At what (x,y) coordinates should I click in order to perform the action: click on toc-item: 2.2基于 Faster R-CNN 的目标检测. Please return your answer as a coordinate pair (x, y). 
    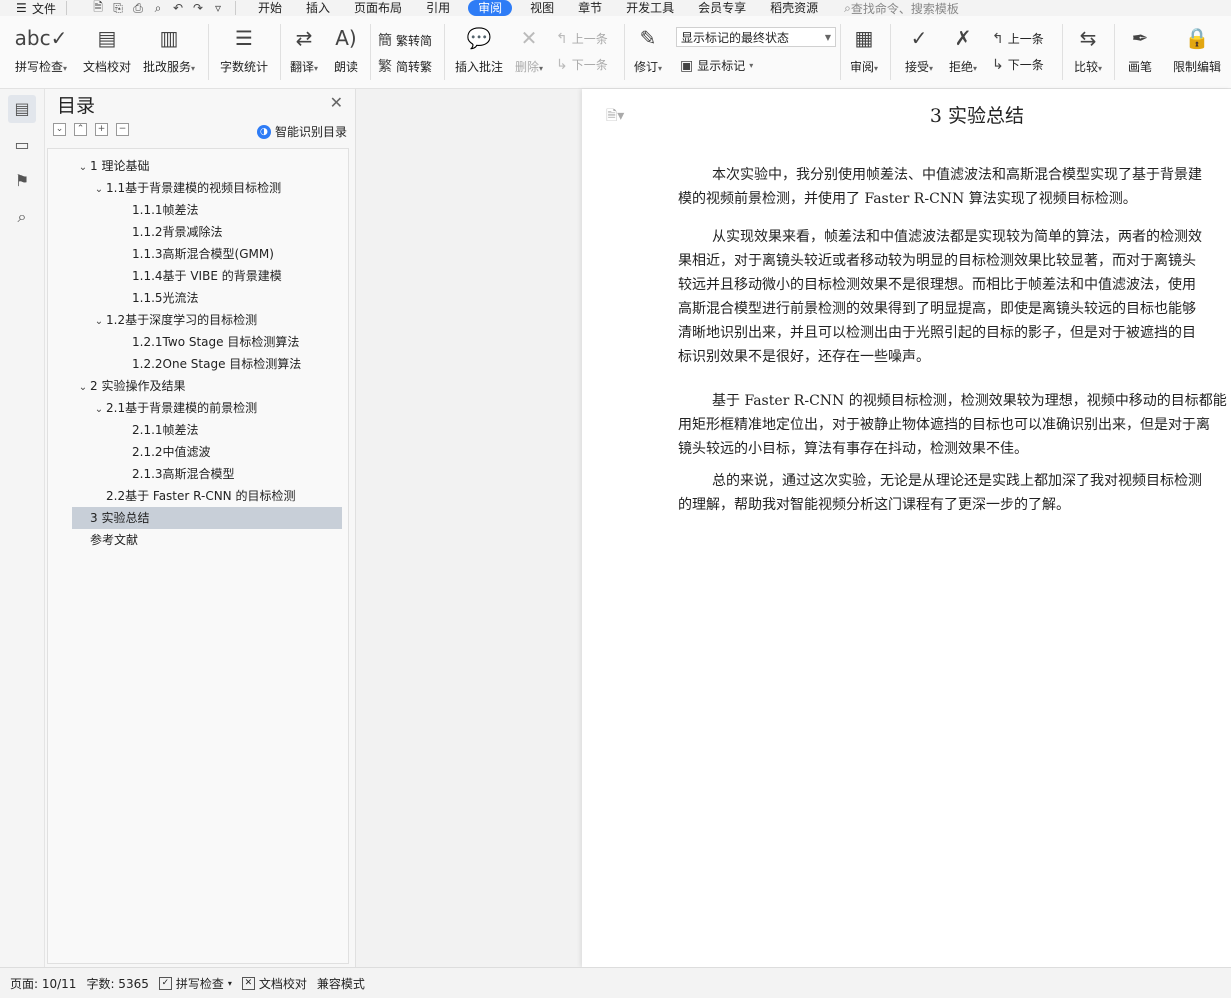
    Looking at the image, I should click on (207, 496).